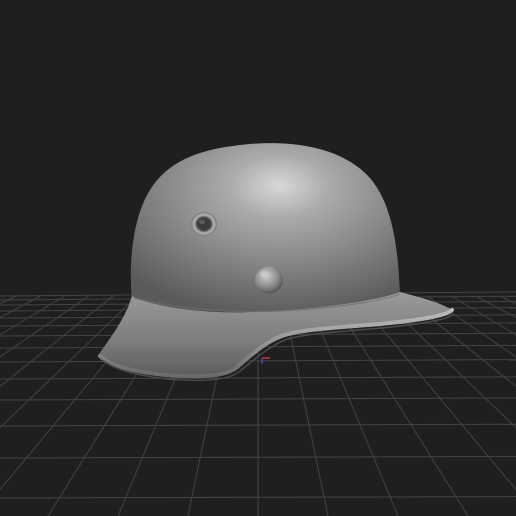 The image size is (516, 516). What do you see at coordinates (269, 280) in the screenshot?
I see `rivet-icon` at bounding box center [269, 280].